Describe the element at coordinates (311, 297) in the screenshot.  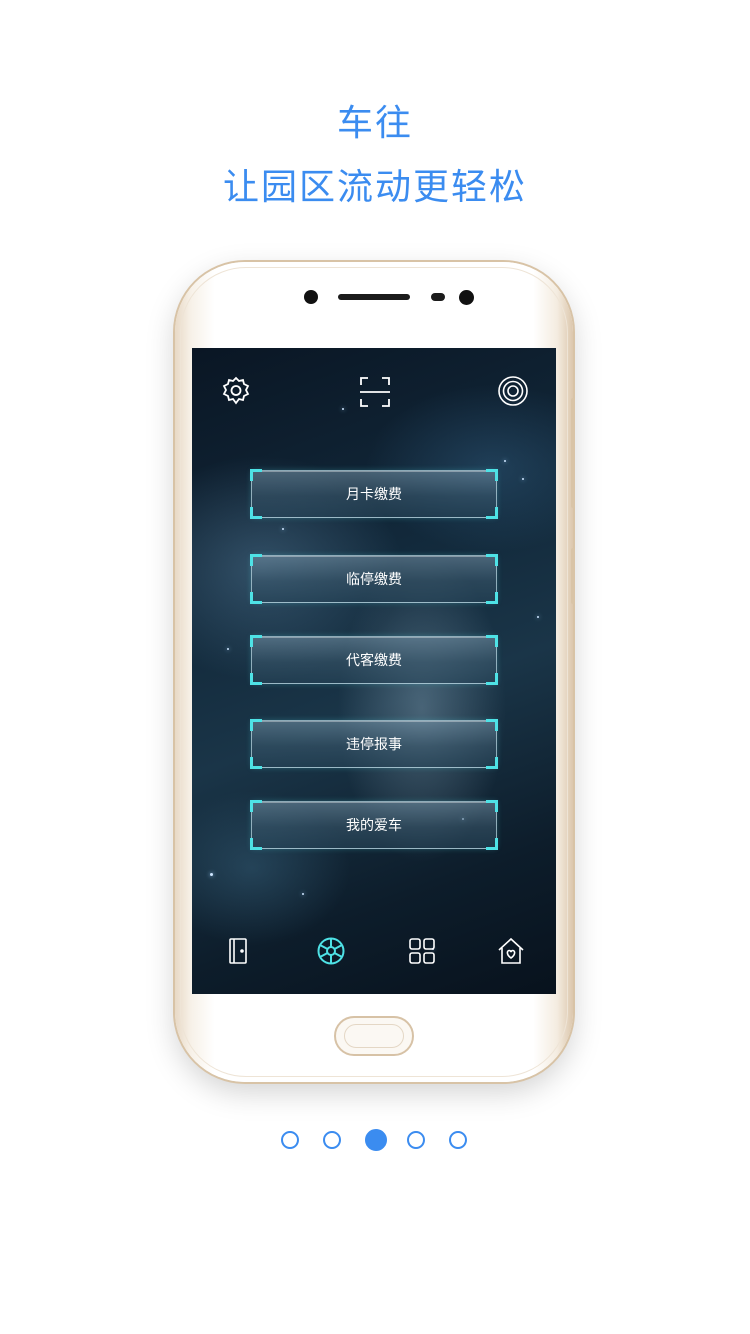
I see `front-camera` at that location.